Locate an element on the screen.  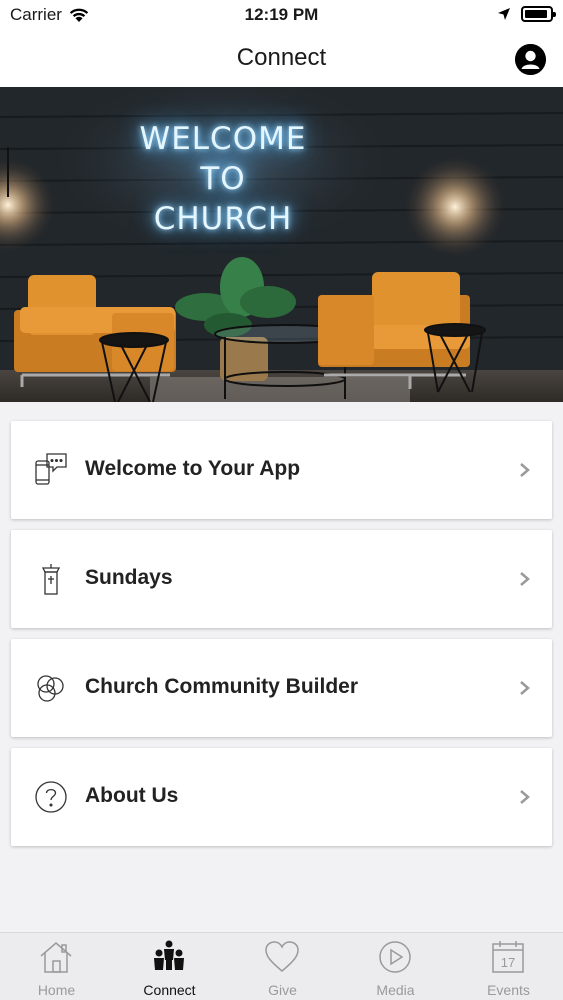
tab-home: Home is located at coordinates (56, 966).